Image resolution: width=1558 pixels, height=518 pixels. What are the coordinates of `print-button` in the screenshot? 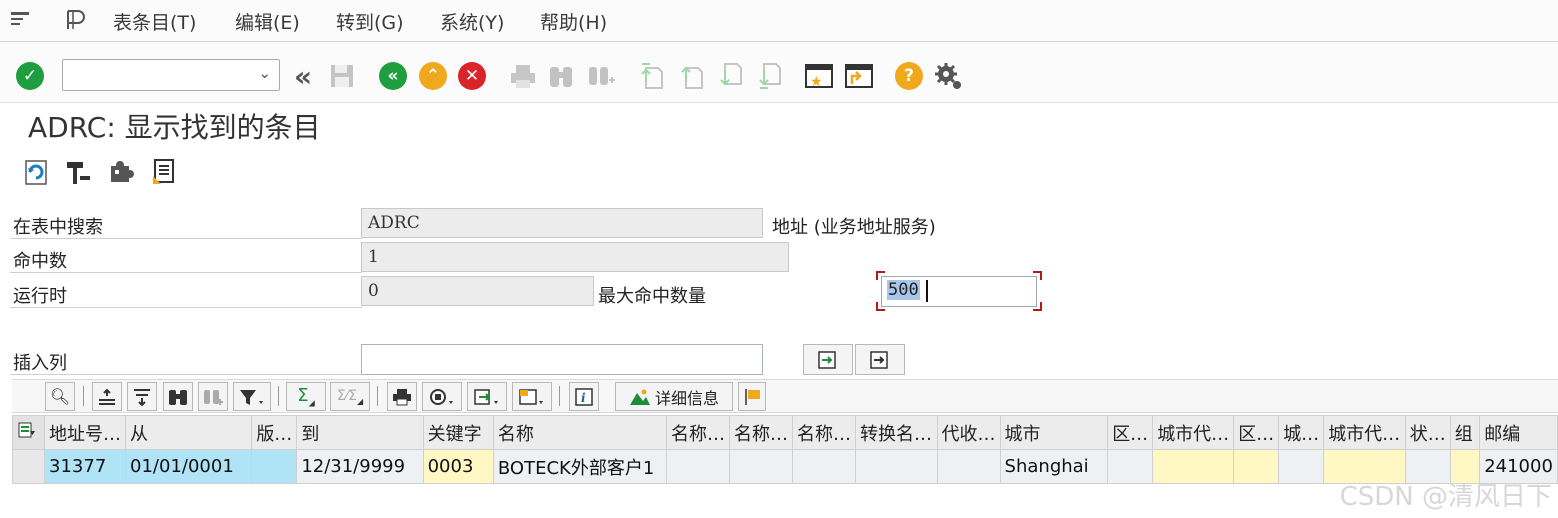 It's located at (523, 76).